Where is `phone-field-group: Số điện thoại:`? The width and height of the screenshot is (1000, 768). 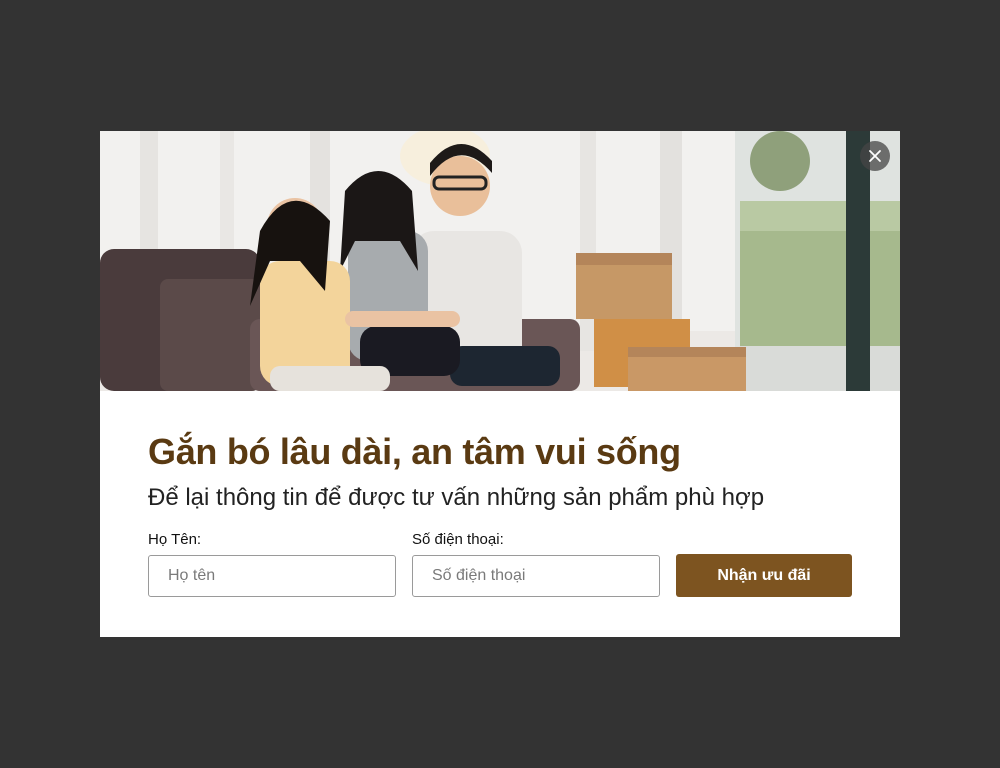 phone-field-group: Số điện thoại: is located at coordinates (536, 564).